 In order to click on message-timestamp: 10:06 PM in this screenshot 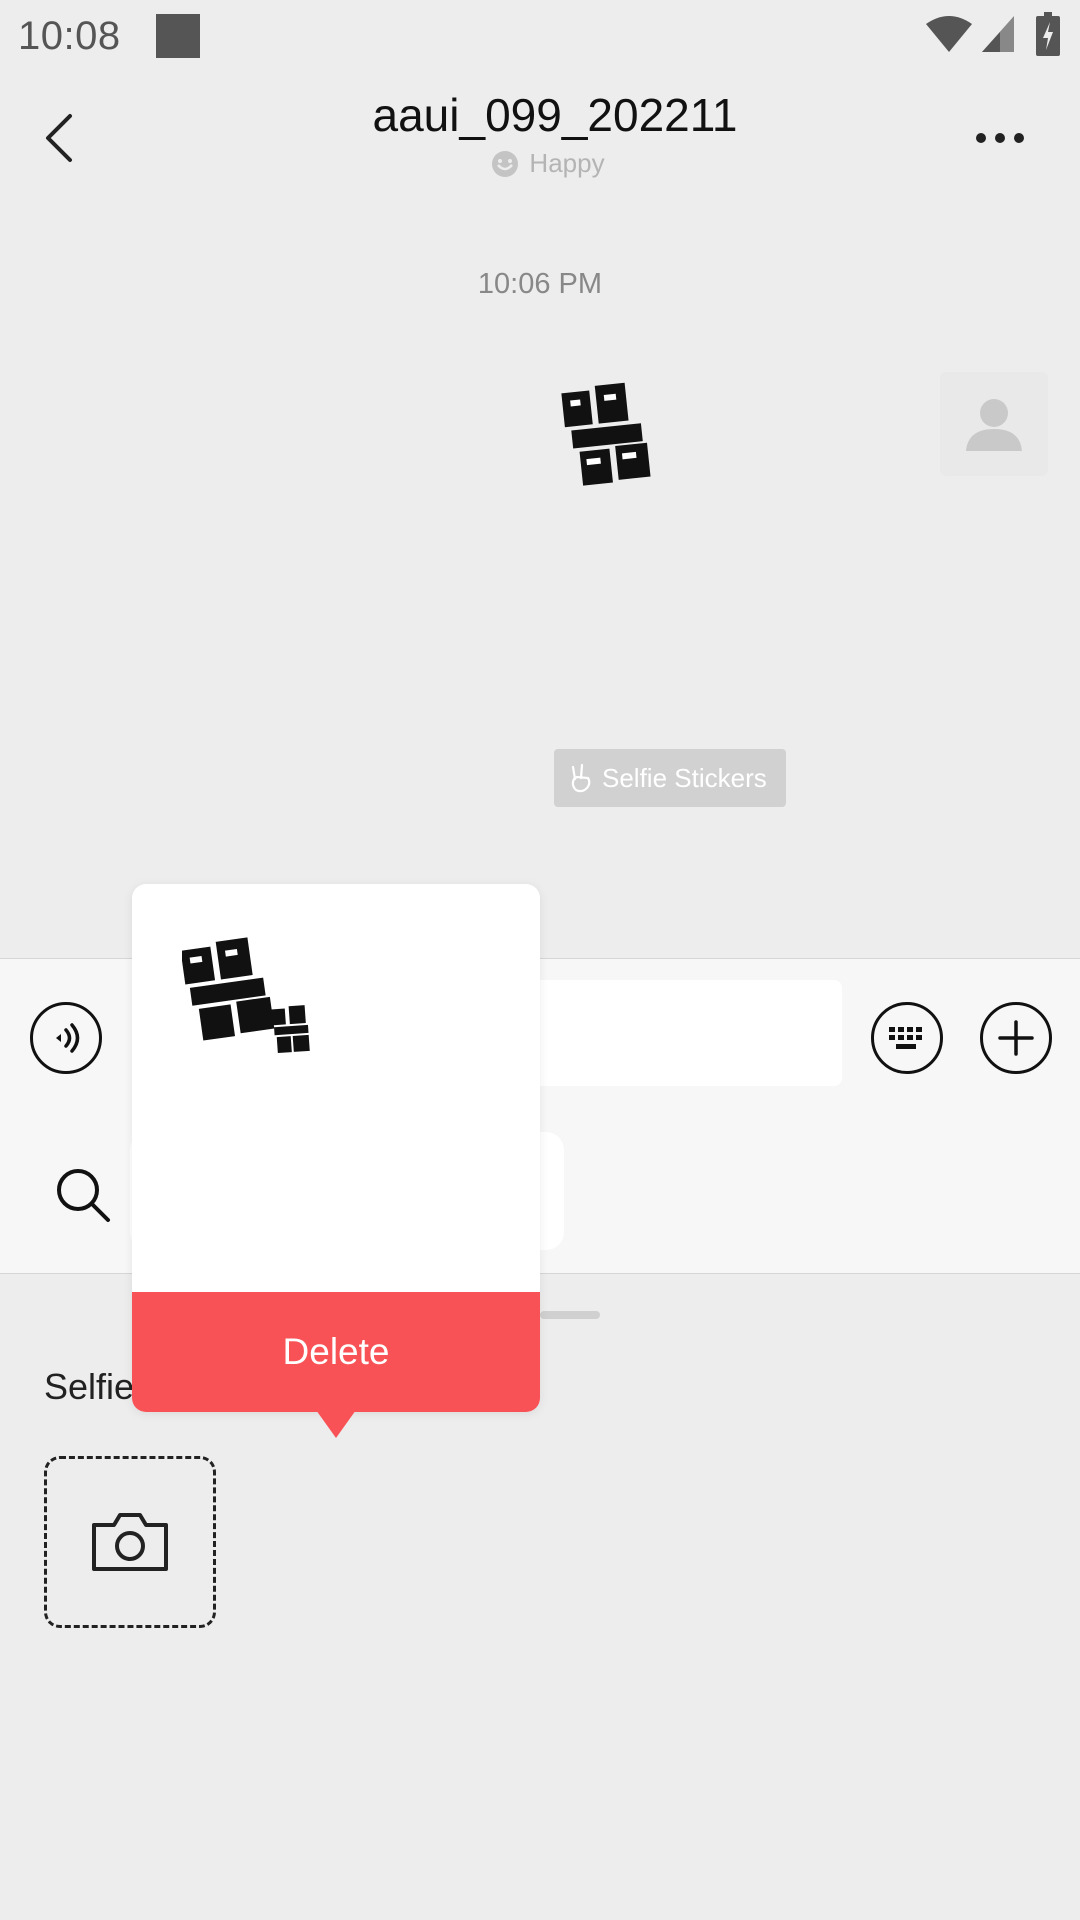, I will do `click(540, 284)`.